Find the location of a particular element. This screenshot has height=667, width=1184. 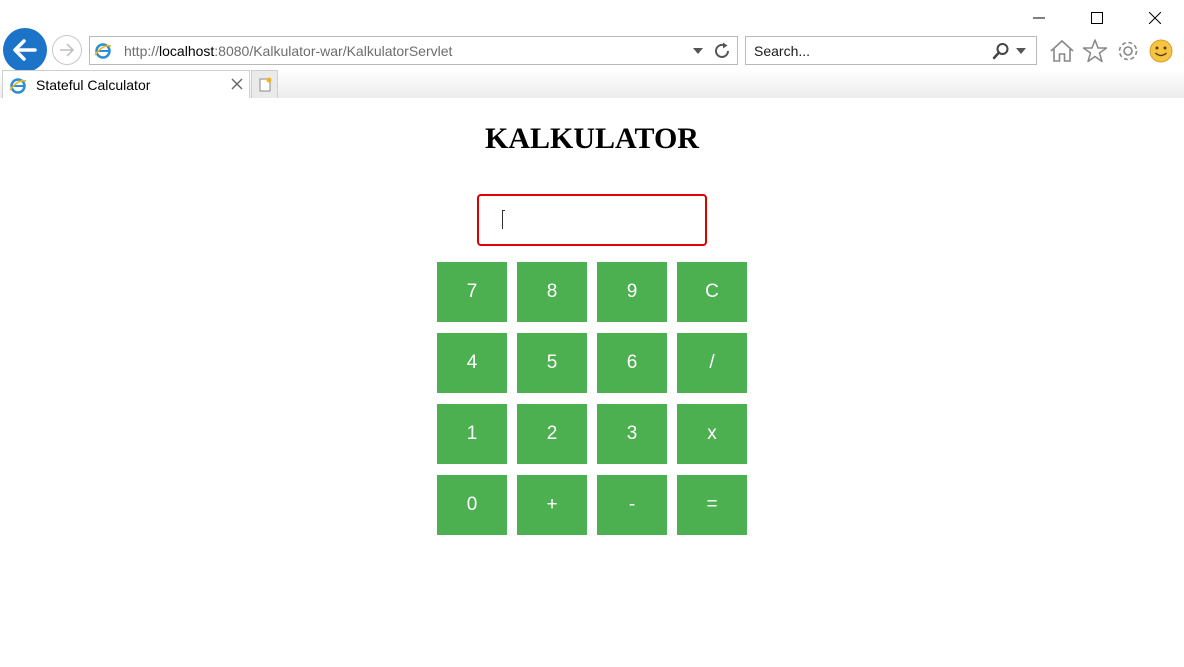

home-icon is located at coordinates (1062, 50).